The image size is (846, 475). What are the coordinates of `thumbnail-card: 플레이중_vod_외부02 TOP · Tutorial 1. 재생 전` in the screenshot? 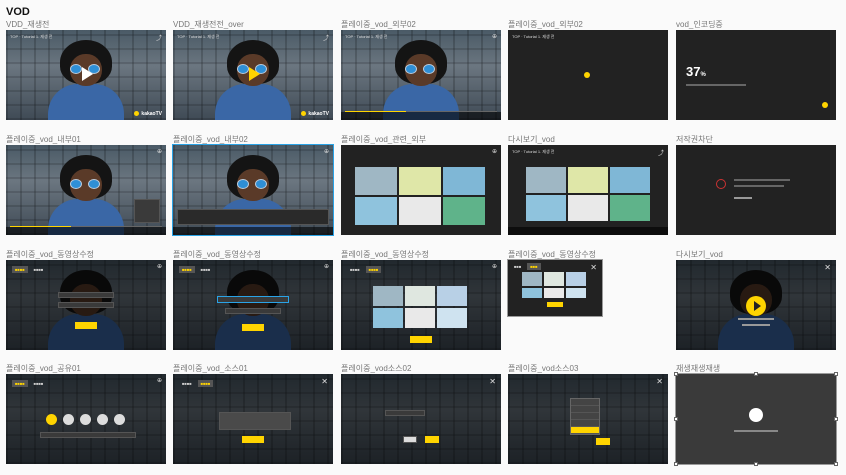 It's located at (588, 69).